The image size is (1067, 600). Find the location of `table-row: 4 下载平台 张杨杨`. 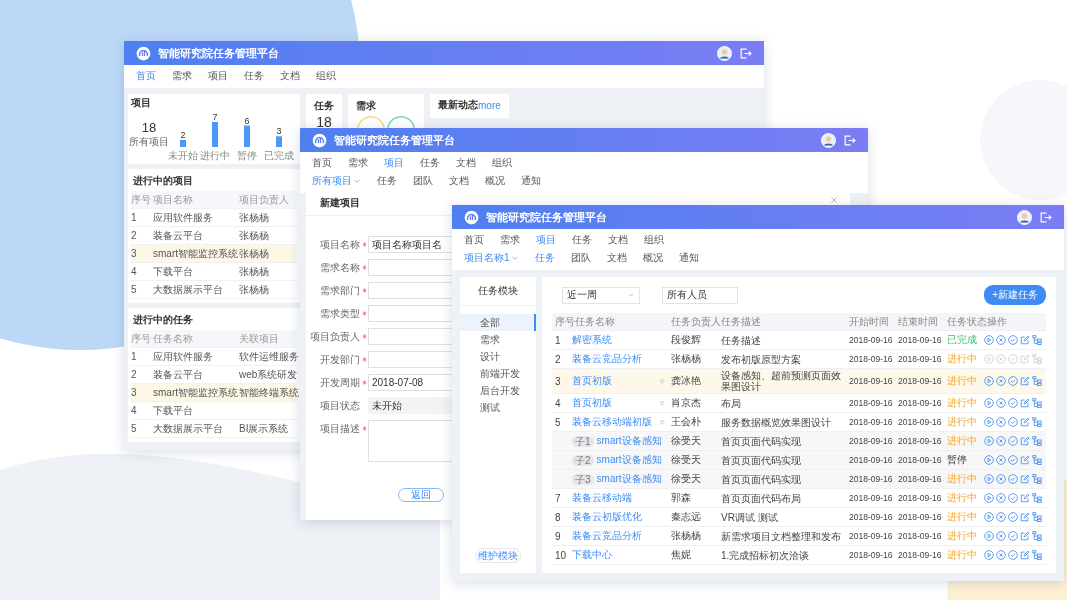

table-row: 4 下载平台 张杨杨 is located at coordinates (214, 272).